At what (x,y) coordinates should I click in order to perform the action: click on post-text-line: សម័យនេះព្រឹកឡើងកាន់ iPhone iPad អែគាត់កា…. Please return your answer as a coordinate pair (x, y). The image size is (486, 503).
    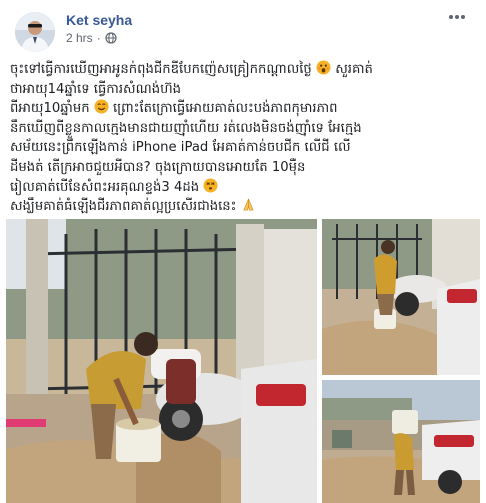
    Looking at the image, I should click on (180, 148).